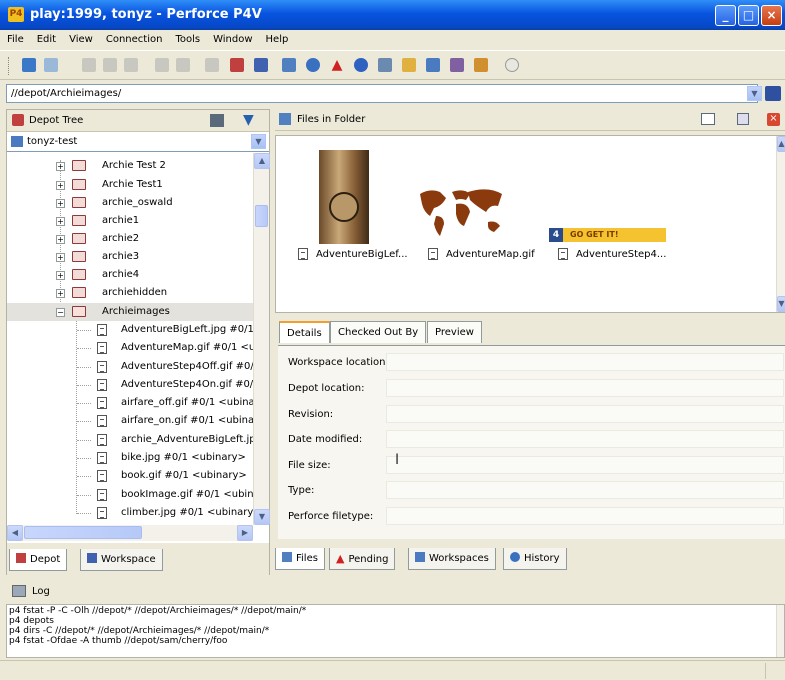 The width and height of the screenshot is (785, 680). Describe the element at coordinates (457, 65) in the screenshot. I see `users-icon` at that location.